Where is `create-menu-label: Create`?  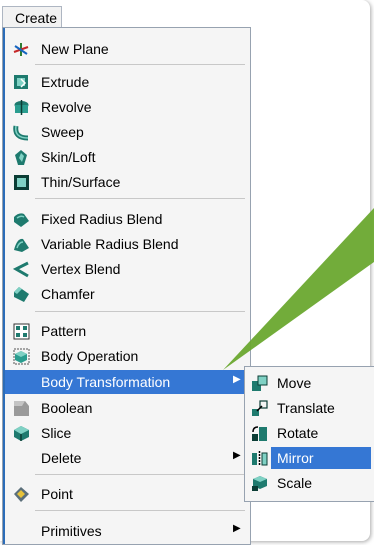 create-menu-label: Create is located at coordinates (36, 18).